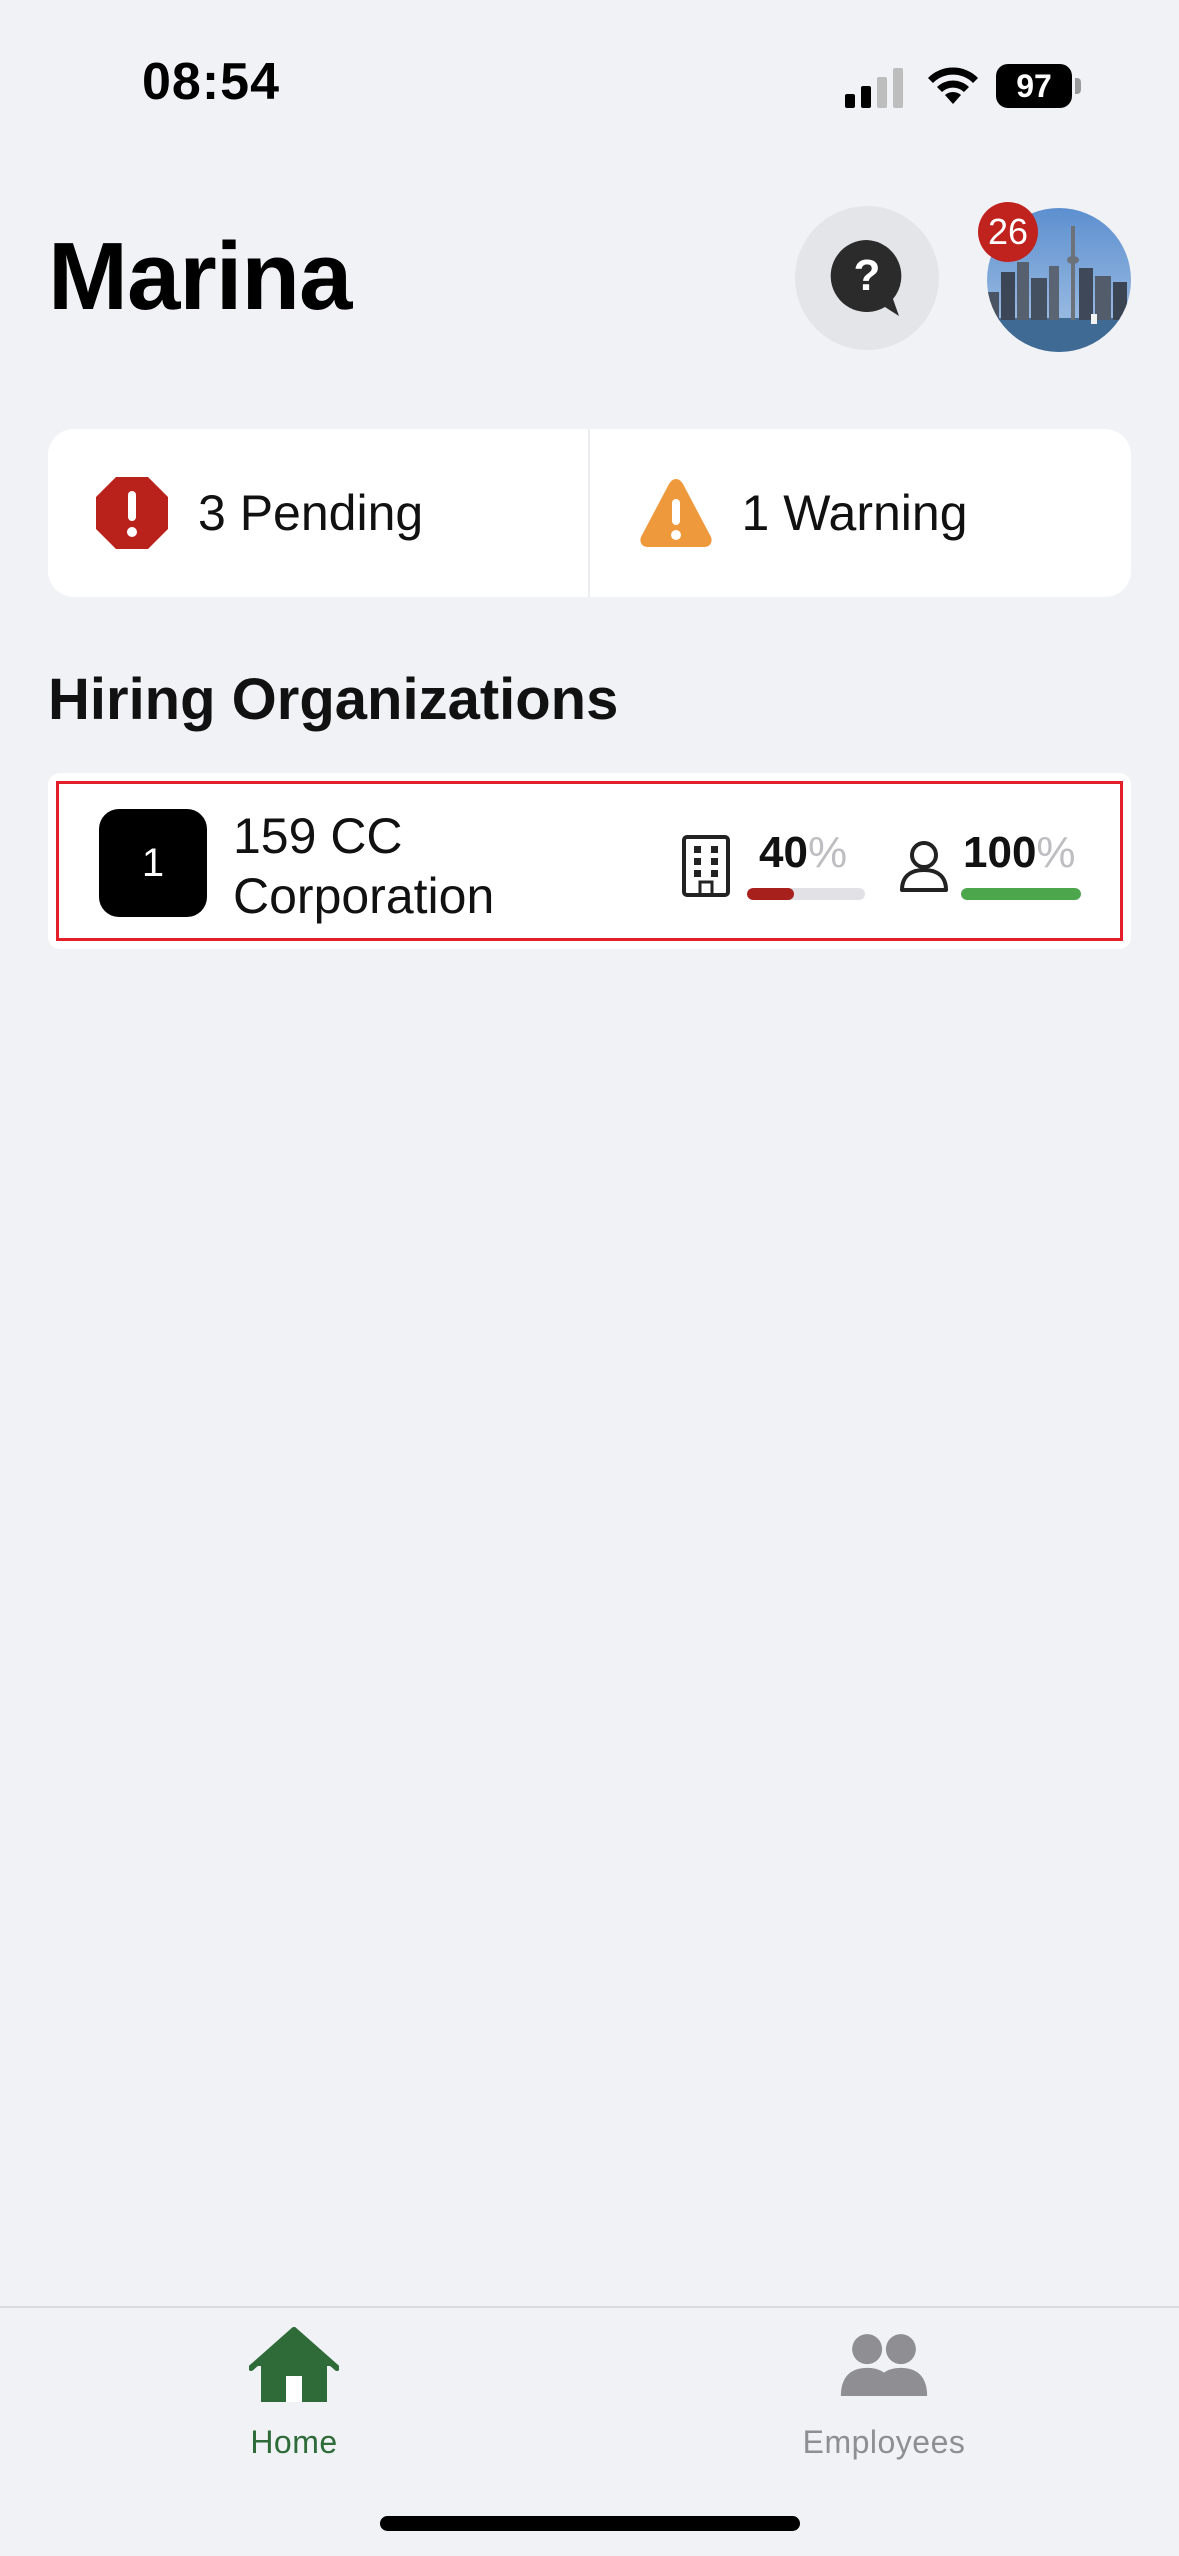 This screenshot has width=1179, height=2556. I want to click on employee-percent-value: 100, so click(1000, 852).